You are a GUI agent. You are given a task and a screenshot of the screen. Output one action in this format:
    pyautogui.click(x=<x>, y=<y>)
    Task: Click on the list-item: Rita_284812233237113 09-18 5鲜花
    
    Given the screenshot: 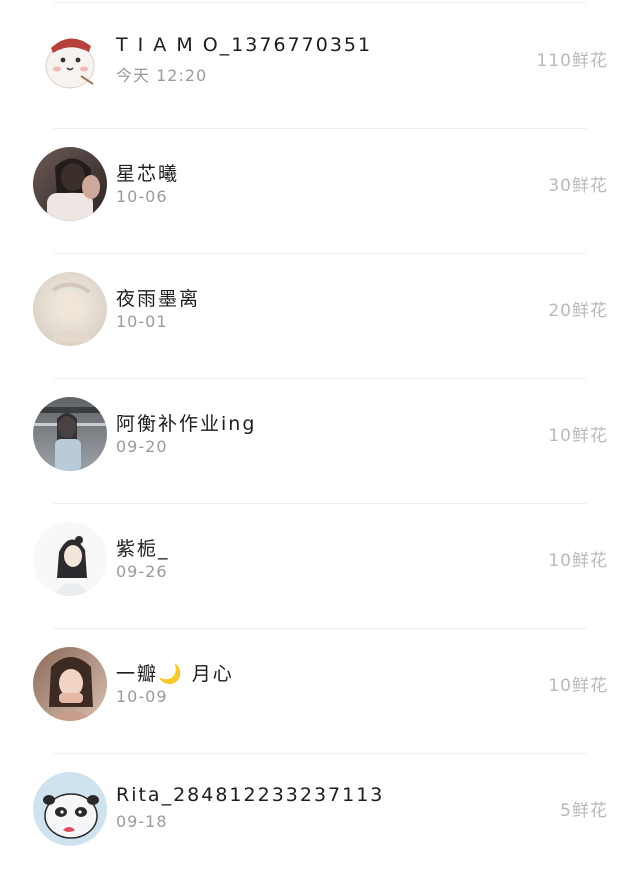 What is the action you would take?
    pyautogui.click(x=320, y=816)
    